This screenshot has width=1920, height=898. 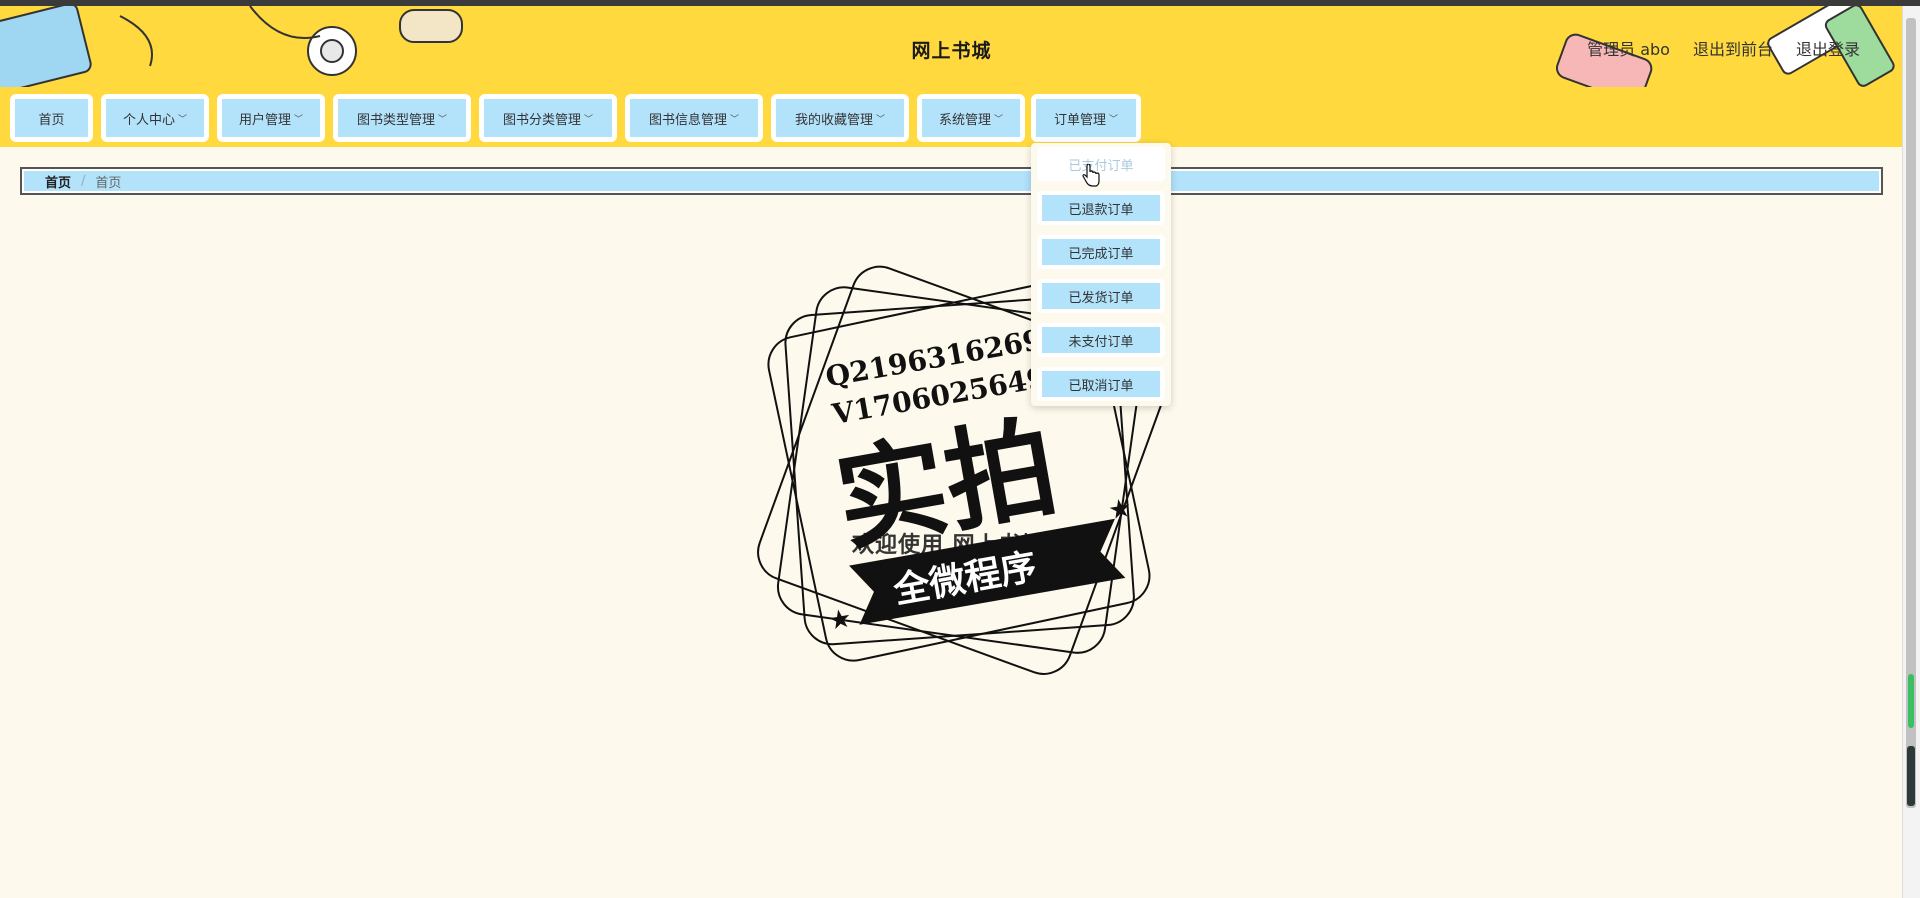 What do you see at coordinates (1911, 452) in the screenshot?
I see `vertical-scrollbar` at bounding box center [1911, 452].